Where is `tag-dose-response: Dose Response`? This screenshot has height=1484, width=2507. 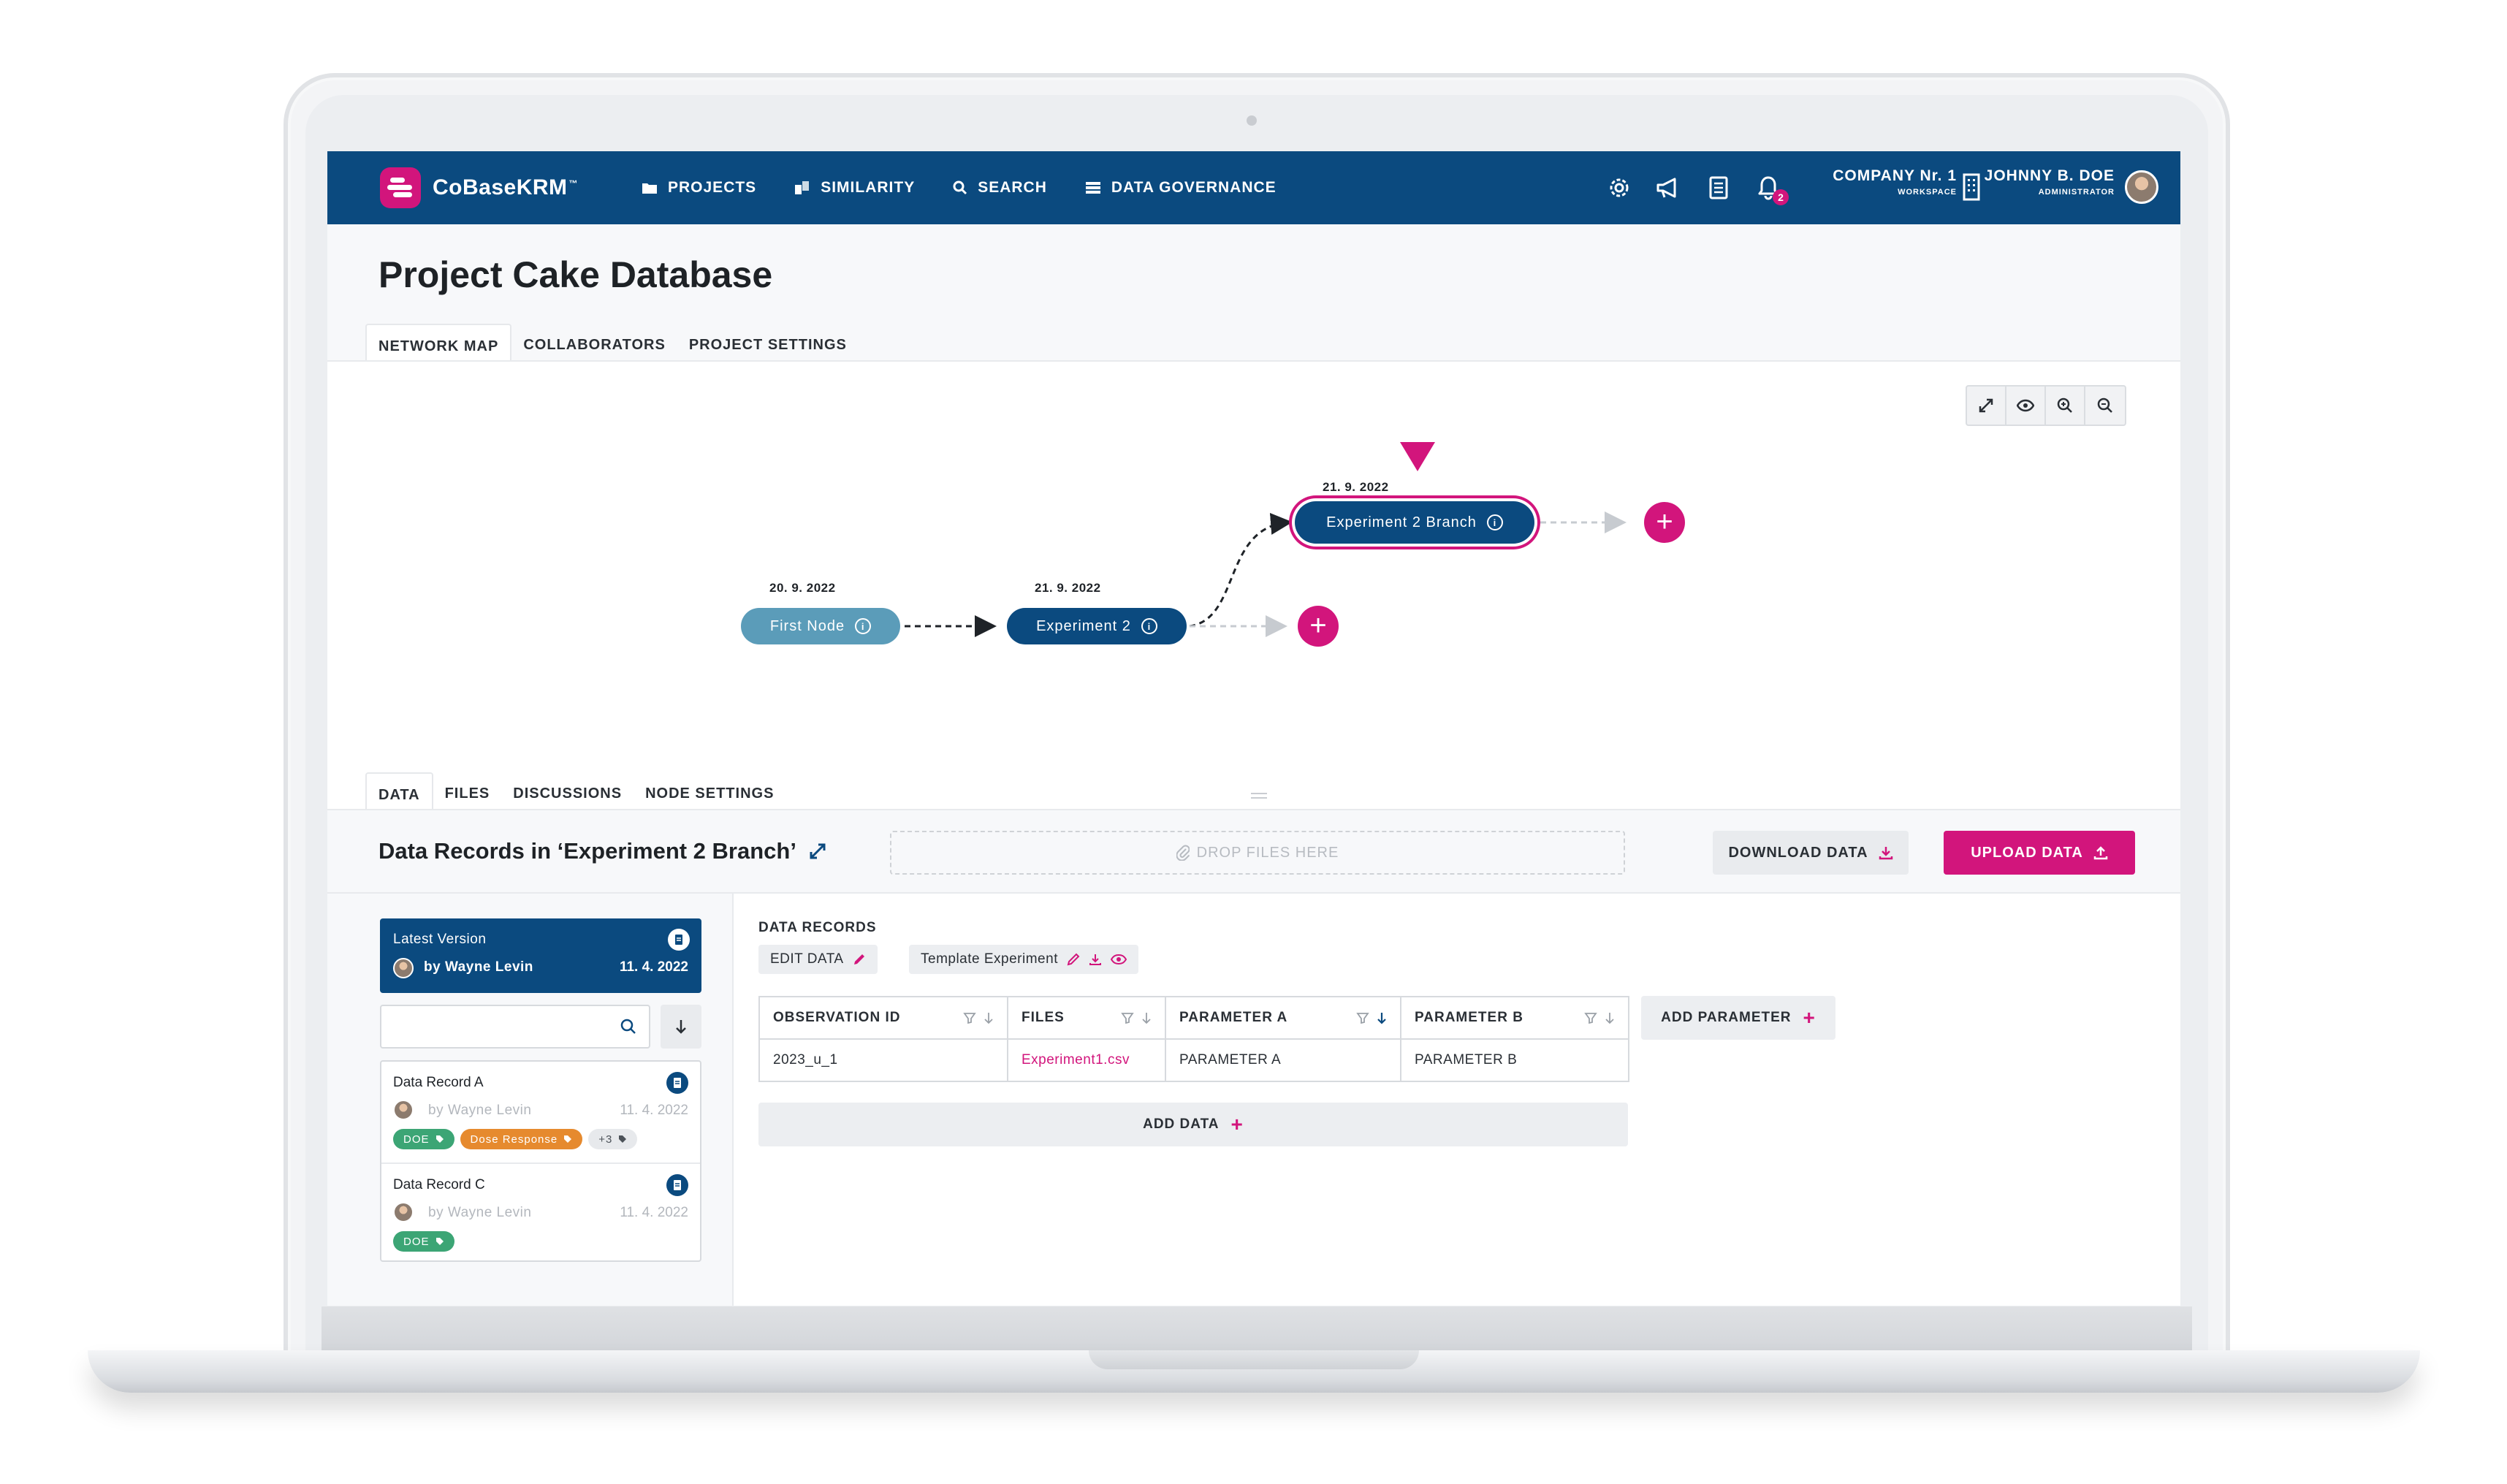
tag-dose-response: Dose Response is located at coordinates (521, 1139).